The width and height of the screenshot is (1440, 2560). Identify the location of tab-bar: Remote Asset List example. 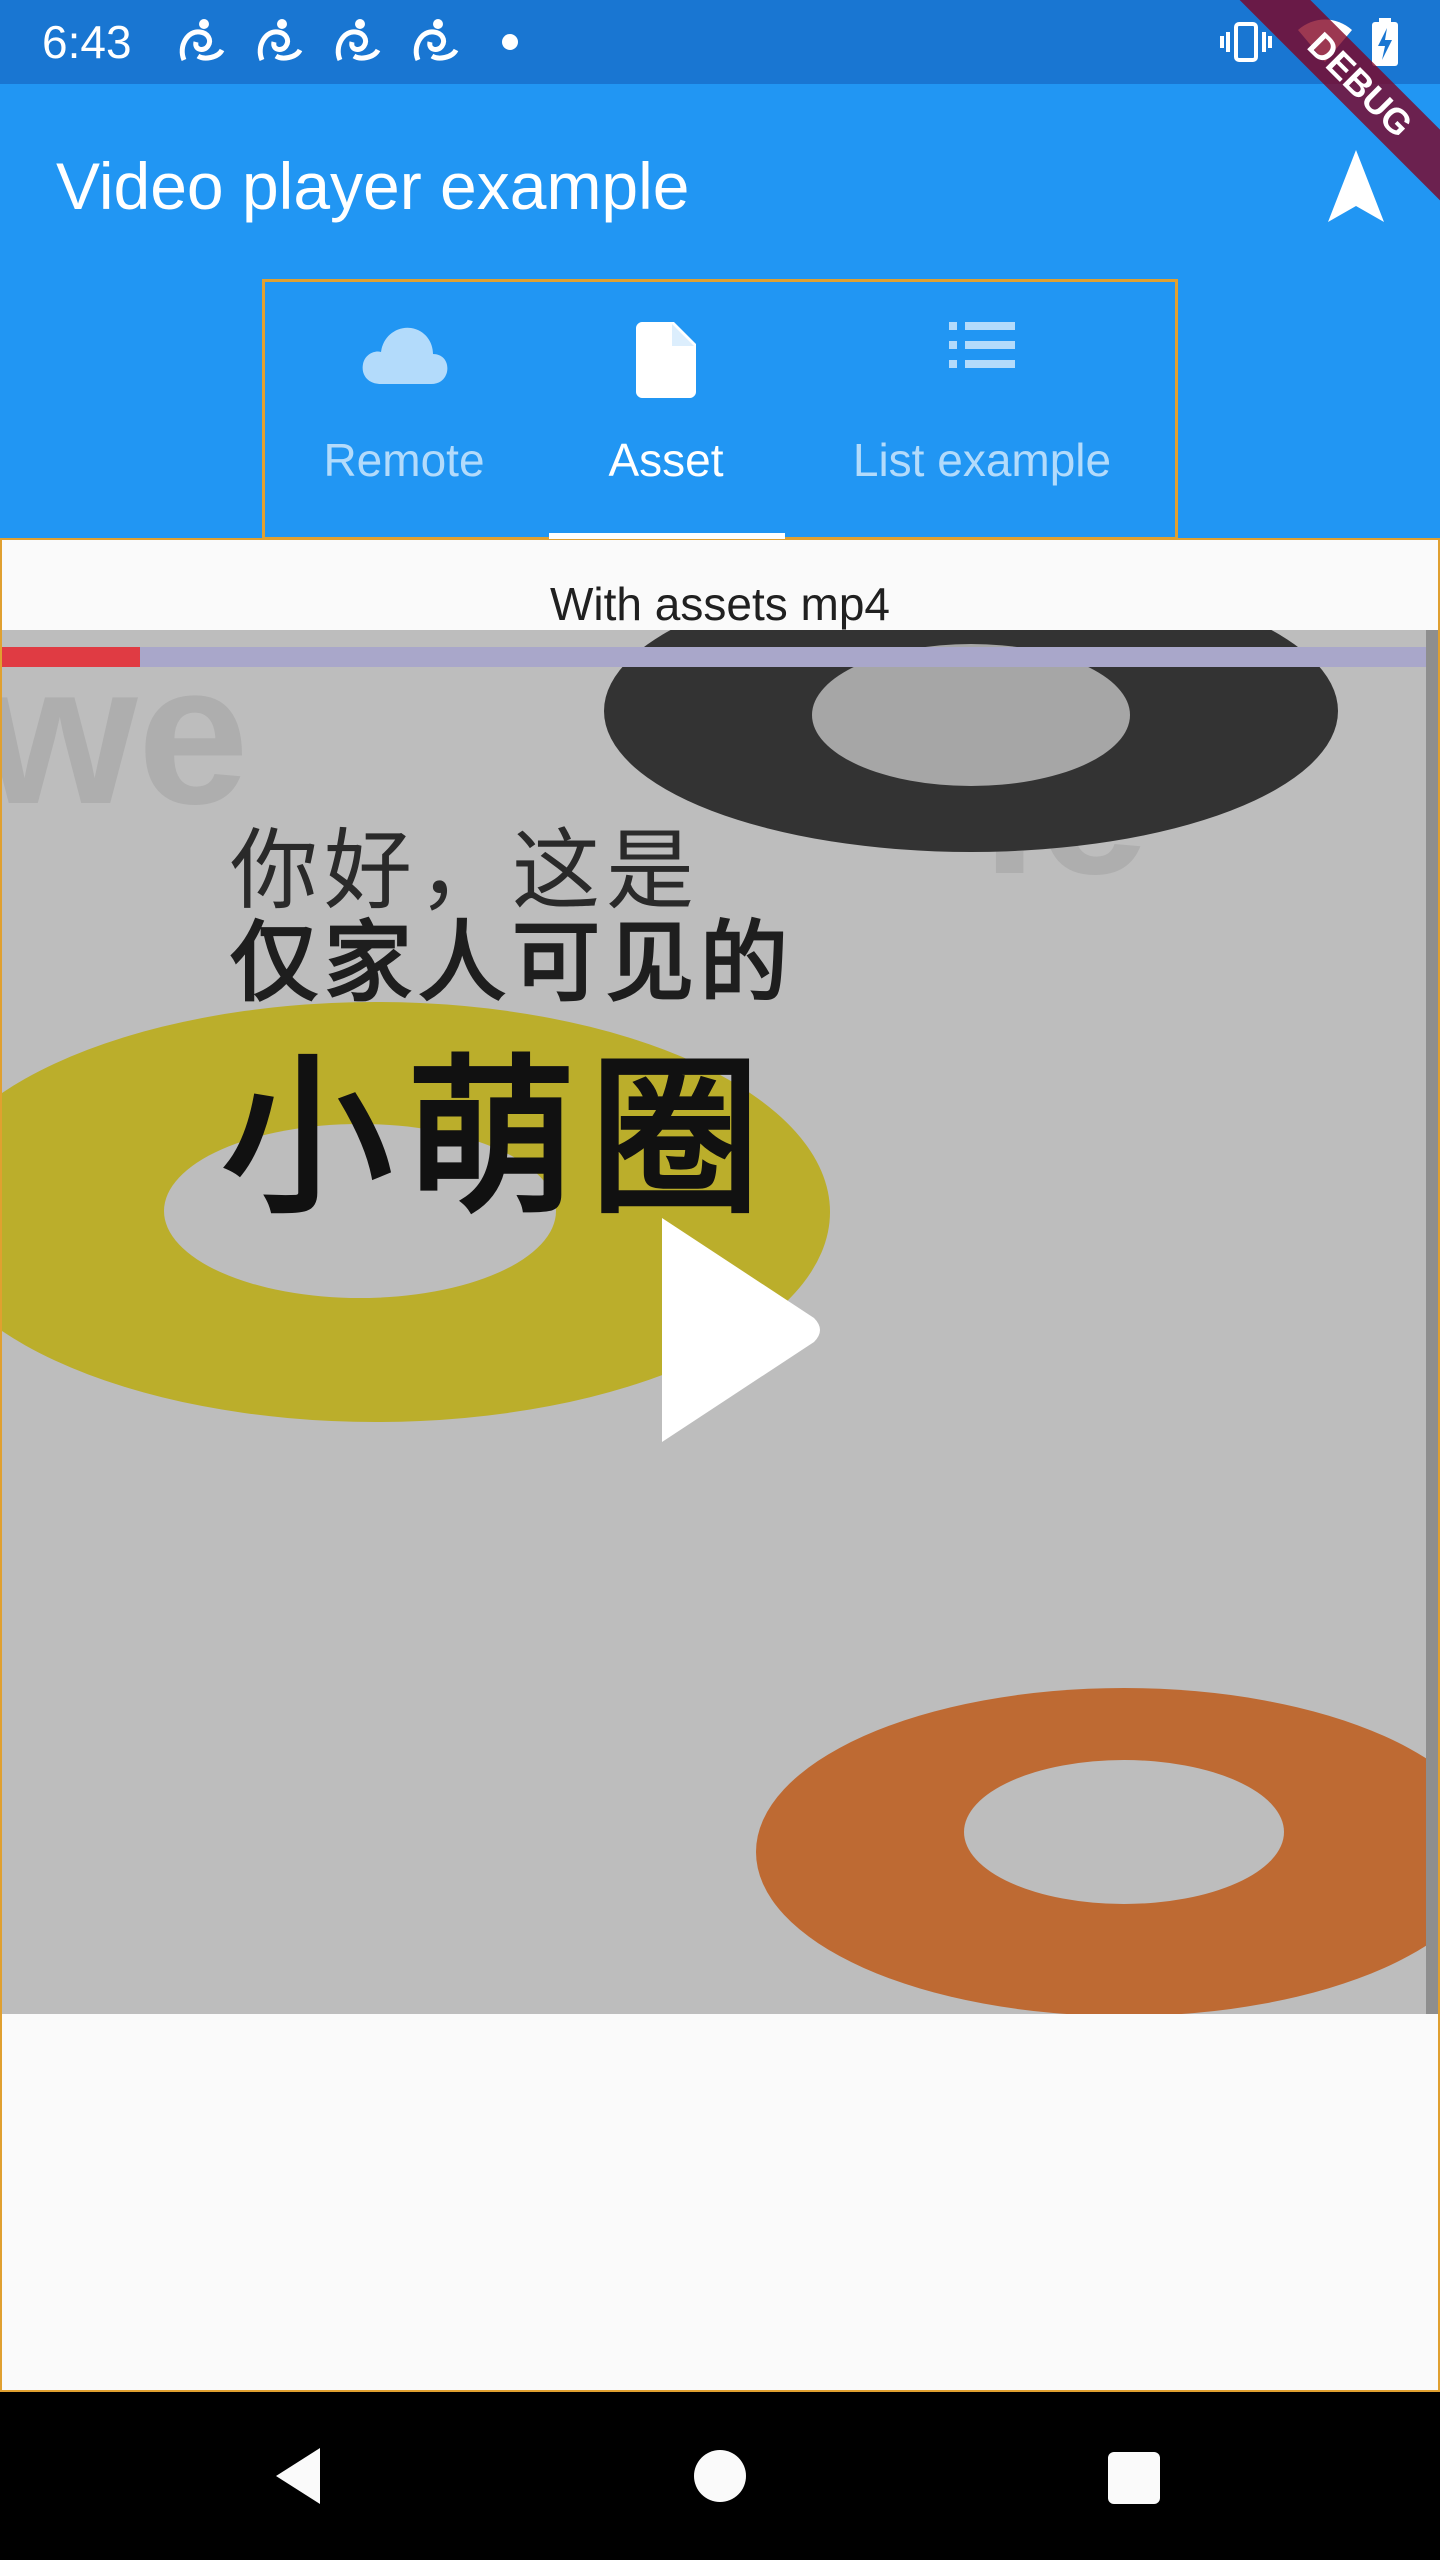
(720, 409).